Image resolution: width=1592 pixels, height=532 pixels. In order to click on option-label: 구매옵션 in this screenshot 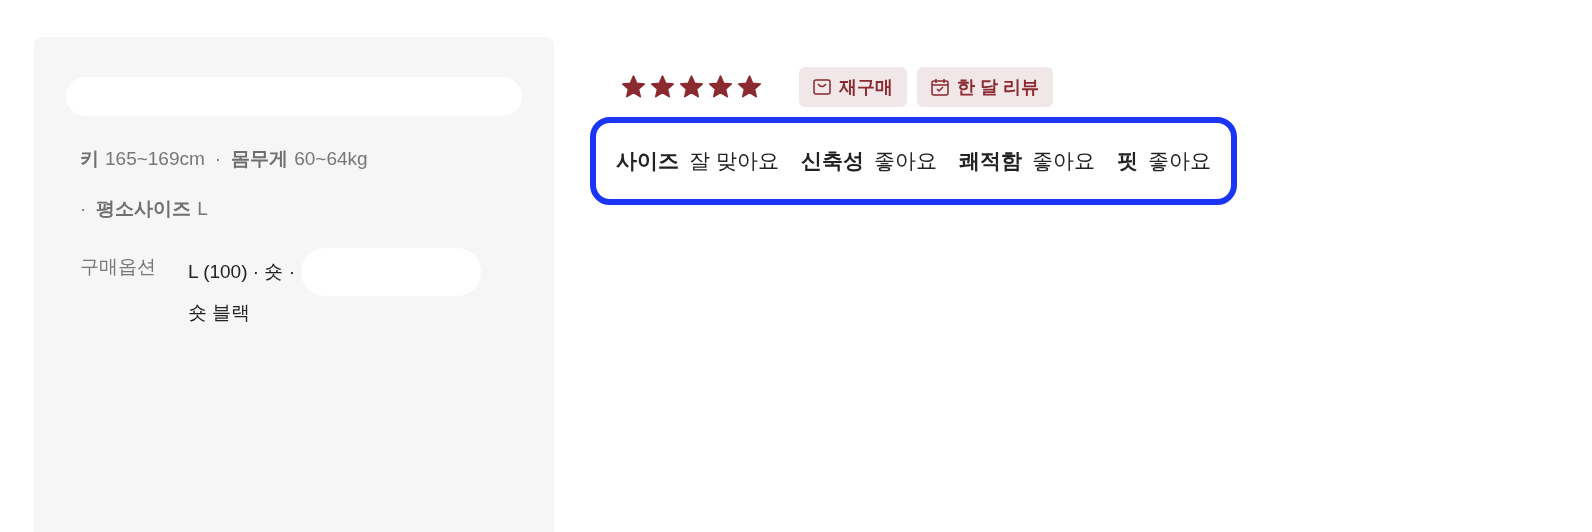, I will do `click(118, 267)`.